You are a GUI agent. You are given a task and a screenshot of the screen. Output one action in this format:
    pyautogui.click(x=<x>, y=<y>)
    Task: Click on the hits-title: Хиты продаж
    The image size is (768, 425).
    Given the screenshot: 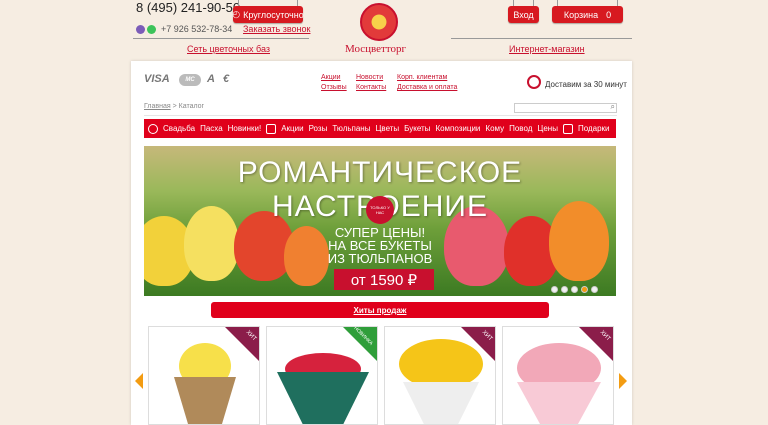 What is the action you would take?
    pyautogui.click(x=380, y=310)
    